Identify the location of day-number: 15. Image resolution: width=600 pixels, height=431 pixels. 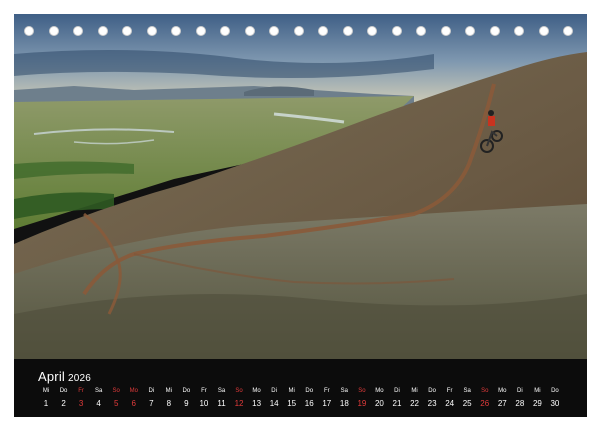
(292, 403).